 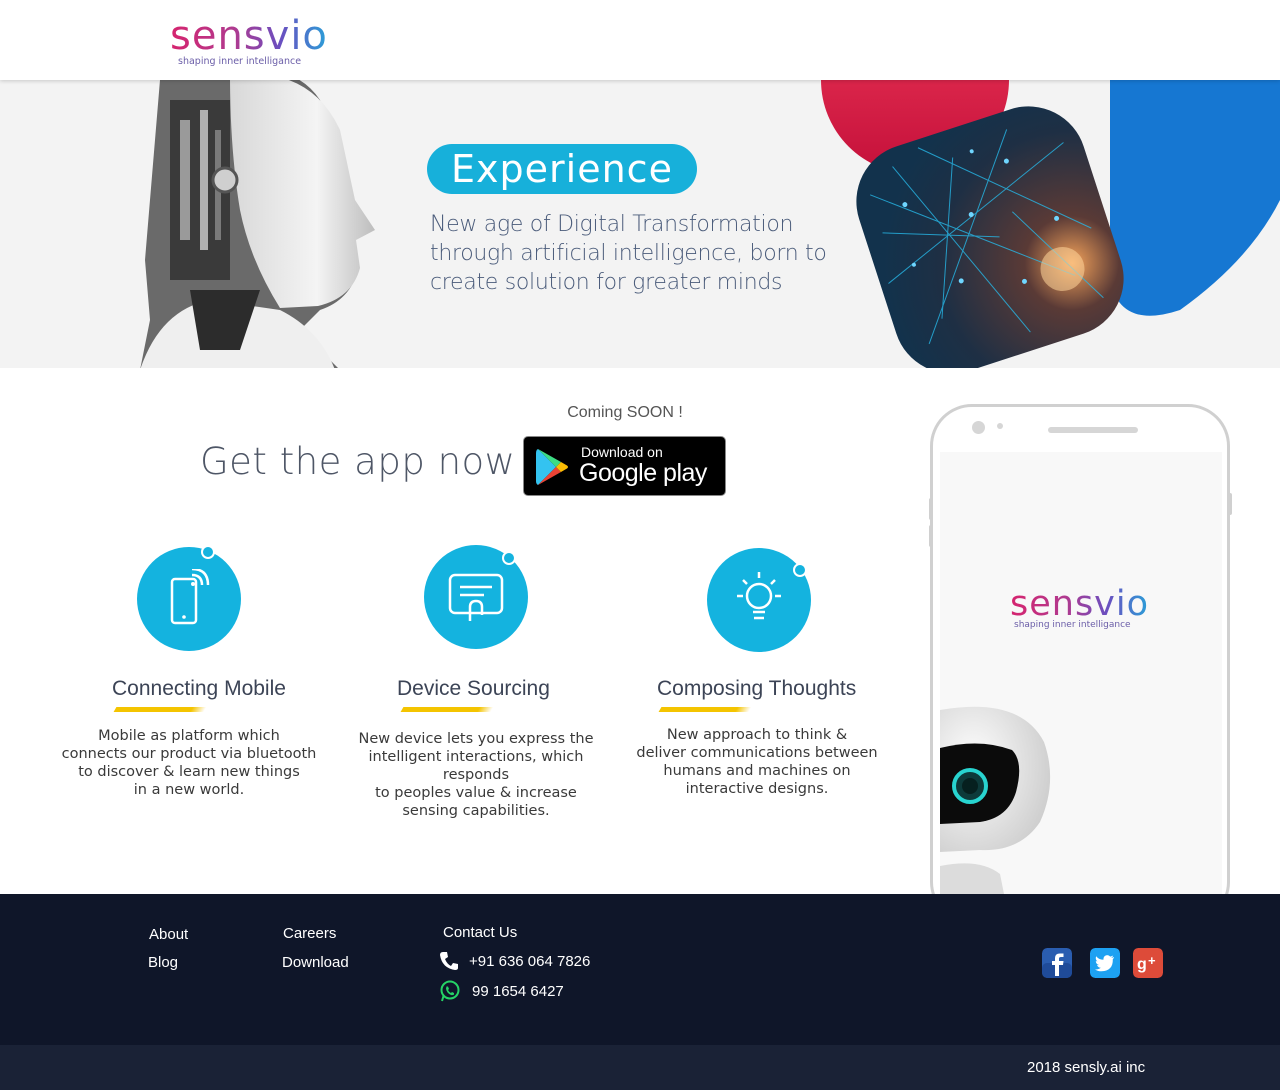 What do you see at coordinates (759, 596) in the screenshot?
I see `lightbulb-icon` at bounding box center [759, 596].